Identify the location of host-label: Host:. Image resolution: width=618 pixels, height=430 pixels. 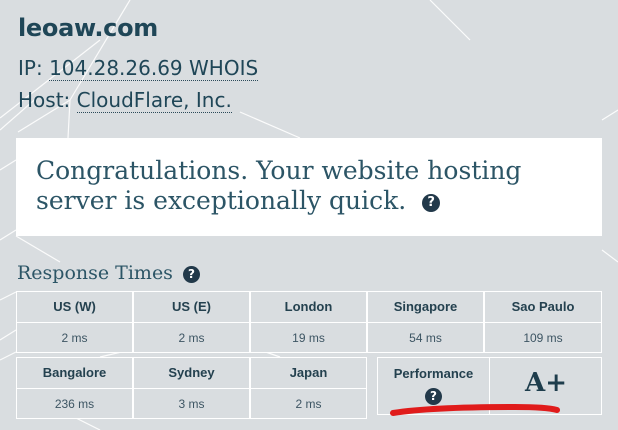
(44, 100).